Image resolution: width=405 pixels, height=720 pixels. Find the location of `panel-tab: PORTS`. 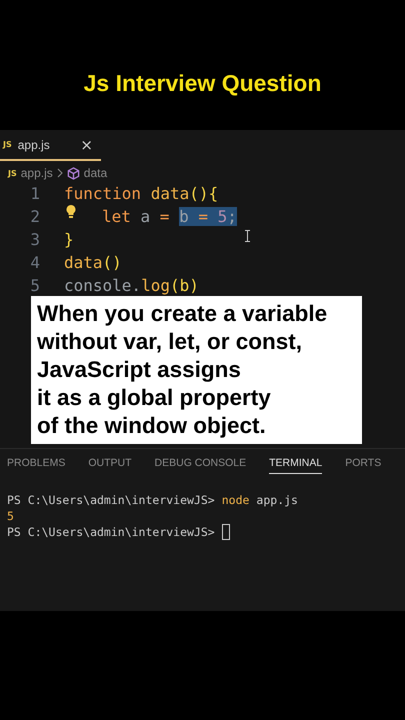

panel-tab: PORTS is located at coordinates (363, 465).